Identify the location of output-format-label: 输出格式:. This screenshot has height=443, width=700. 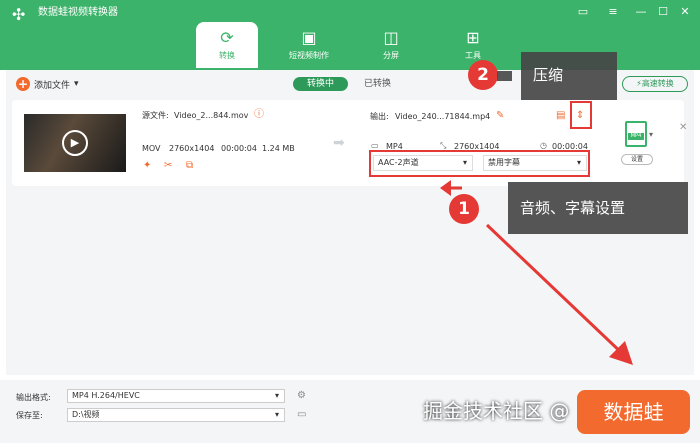
(33, 397).